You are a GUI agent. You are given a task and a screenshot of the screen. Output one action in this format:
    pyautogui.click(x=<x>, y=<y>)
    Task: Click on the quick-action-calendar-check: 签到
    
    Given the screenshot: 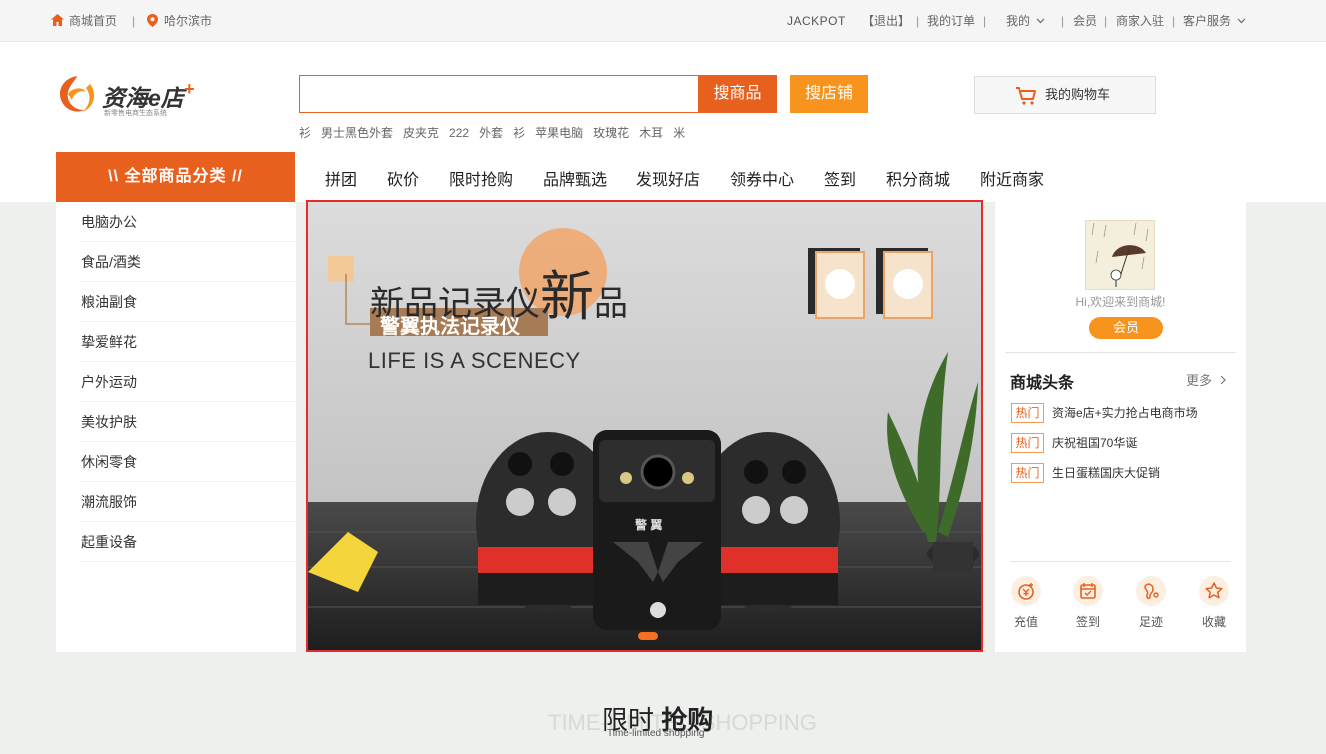 What is the action you would take?
    pyautogui.click(x=1088, y=603)
    